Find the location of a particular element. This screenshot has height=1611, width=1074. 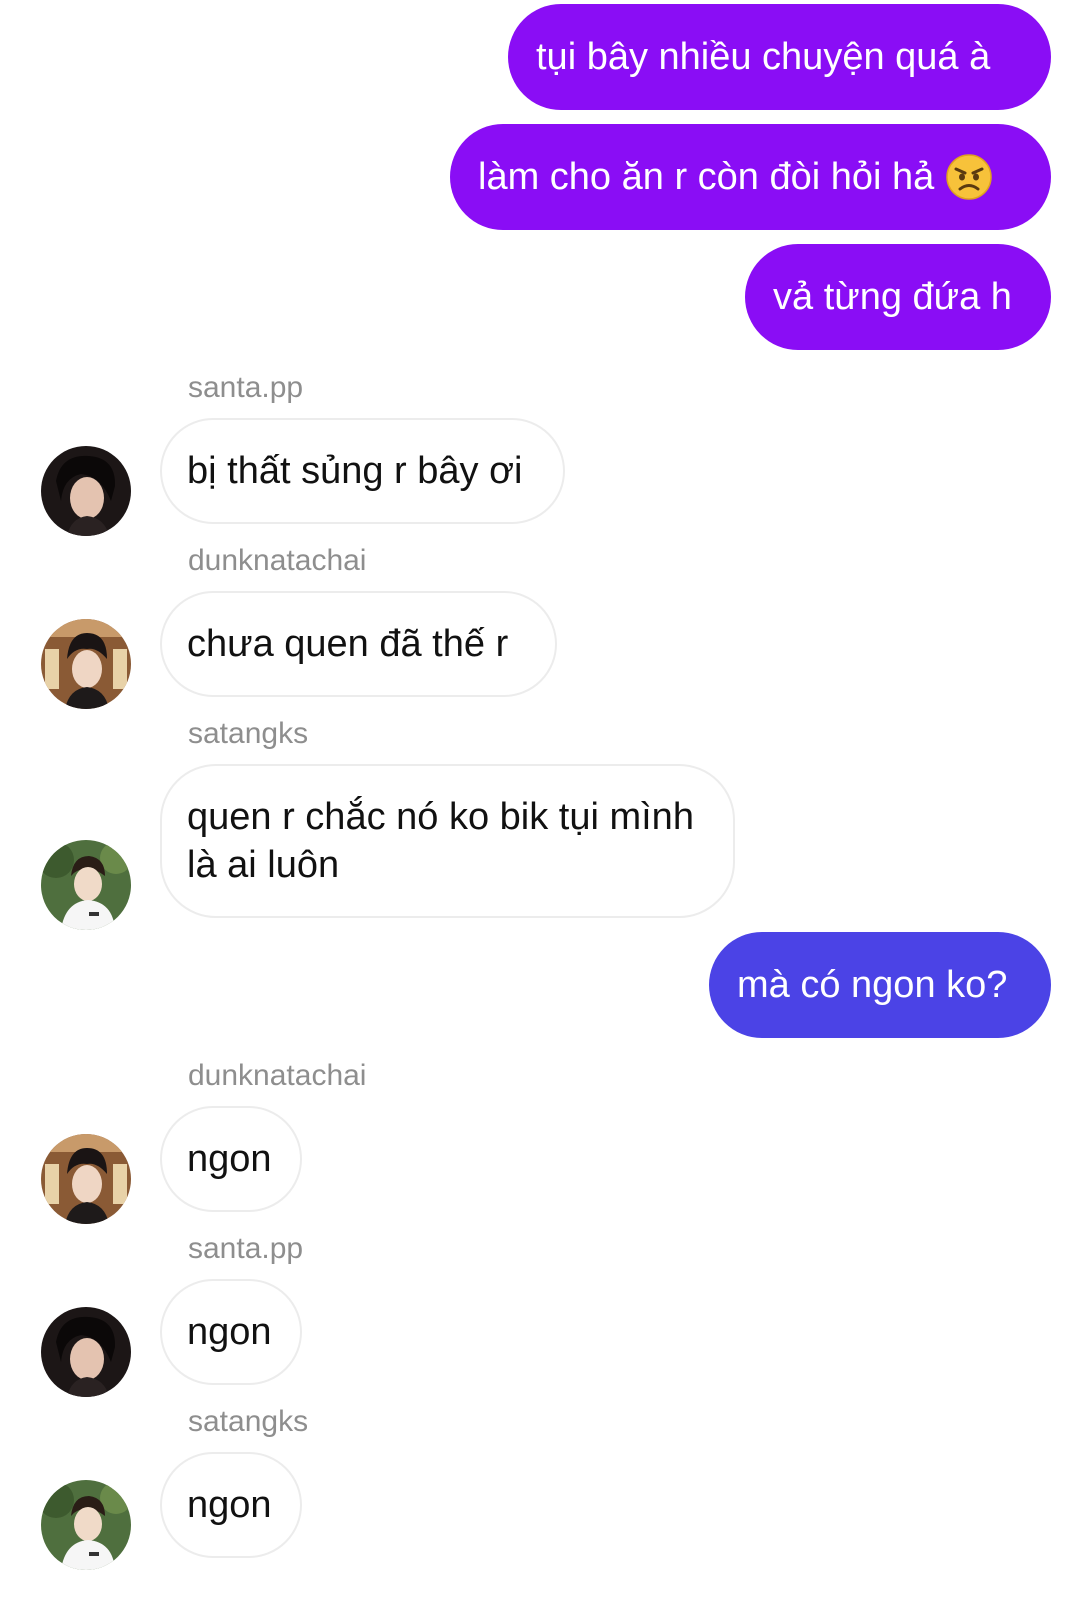

incoming-message-bubble: bị thất sủng r bây ơi is located at coordinates (362, 471).